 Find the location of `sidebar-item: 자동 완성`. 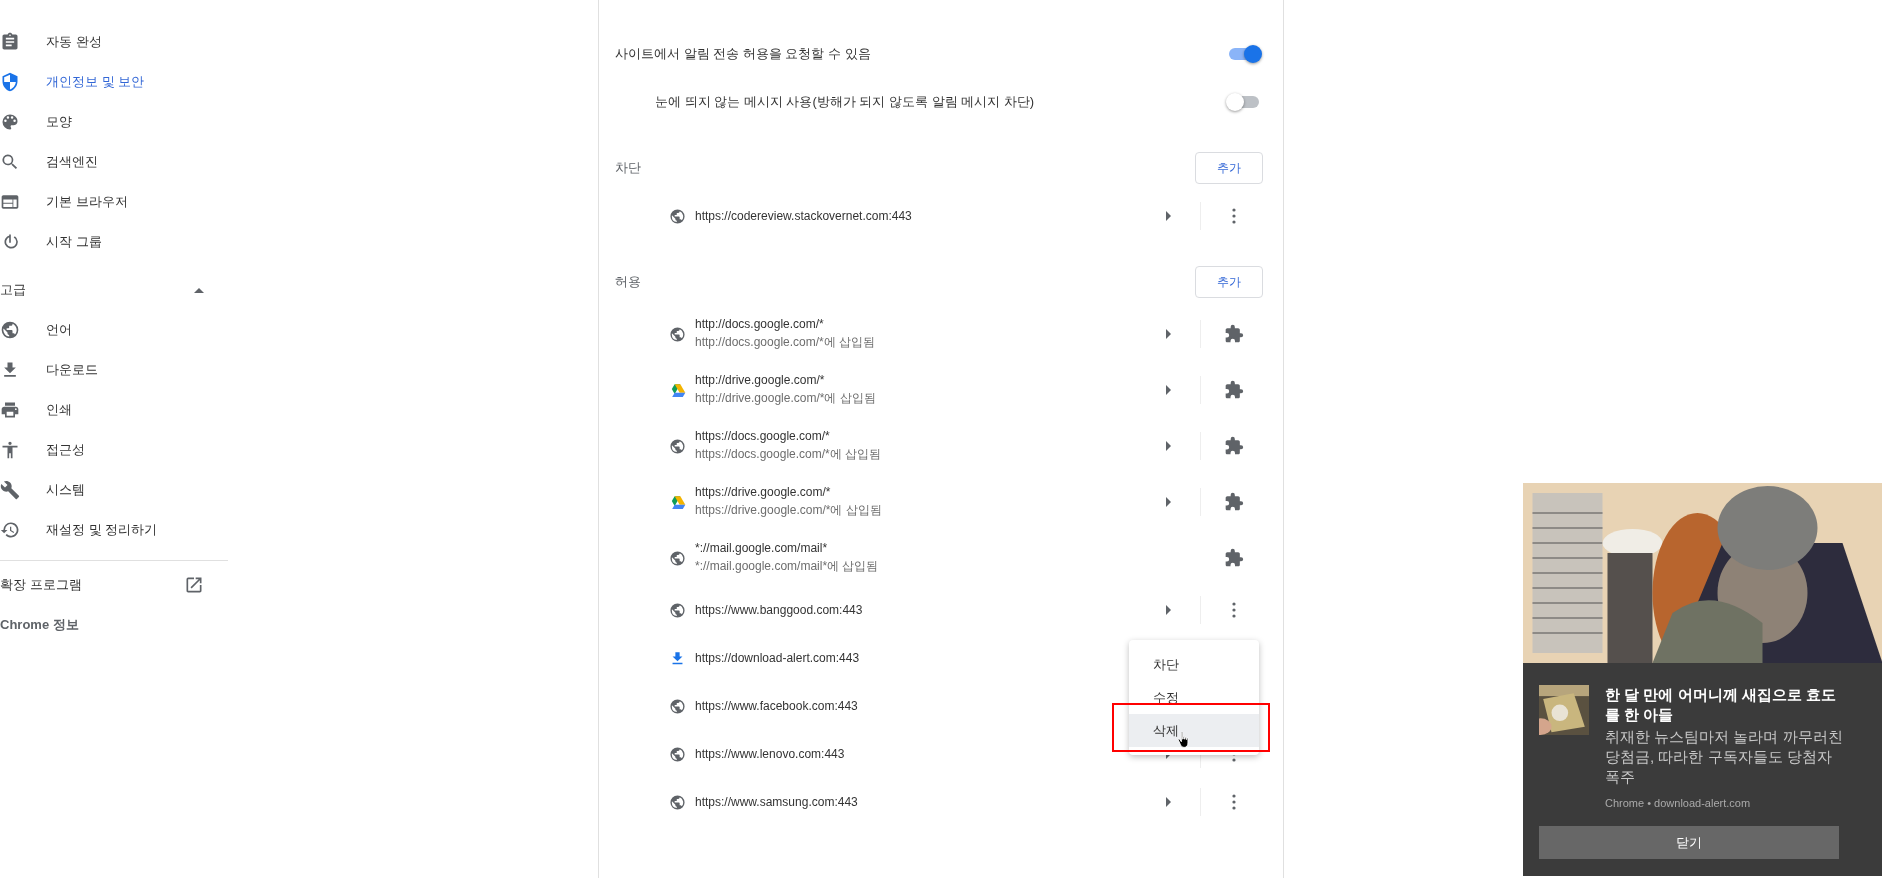

sidebar-item: 자동 완성 is located at coordinates (114, 42).